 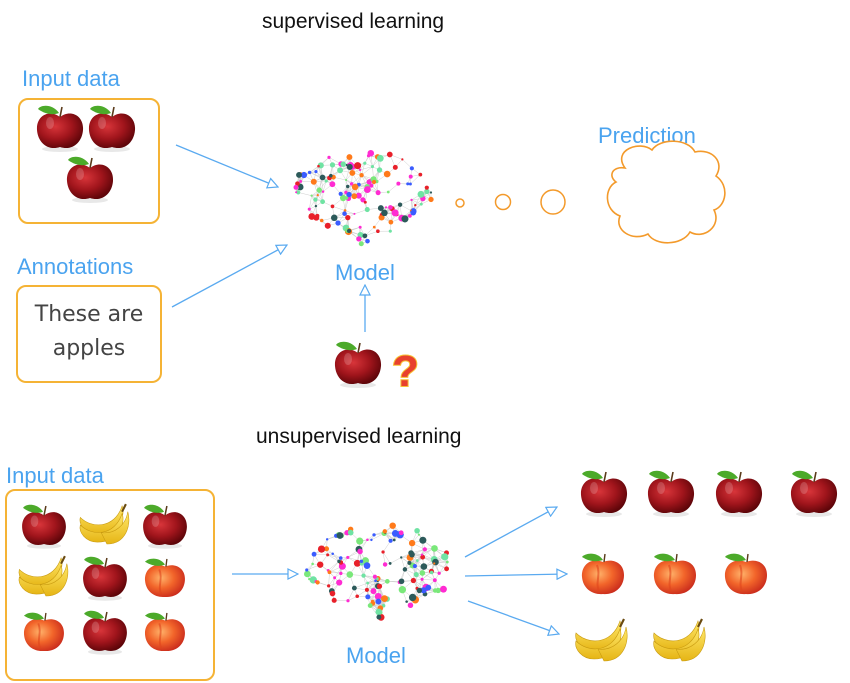 What do you see at coordinates (376, 571) in the screenshot?
I see `brain-network-icon` at bounding box center [376, 571].